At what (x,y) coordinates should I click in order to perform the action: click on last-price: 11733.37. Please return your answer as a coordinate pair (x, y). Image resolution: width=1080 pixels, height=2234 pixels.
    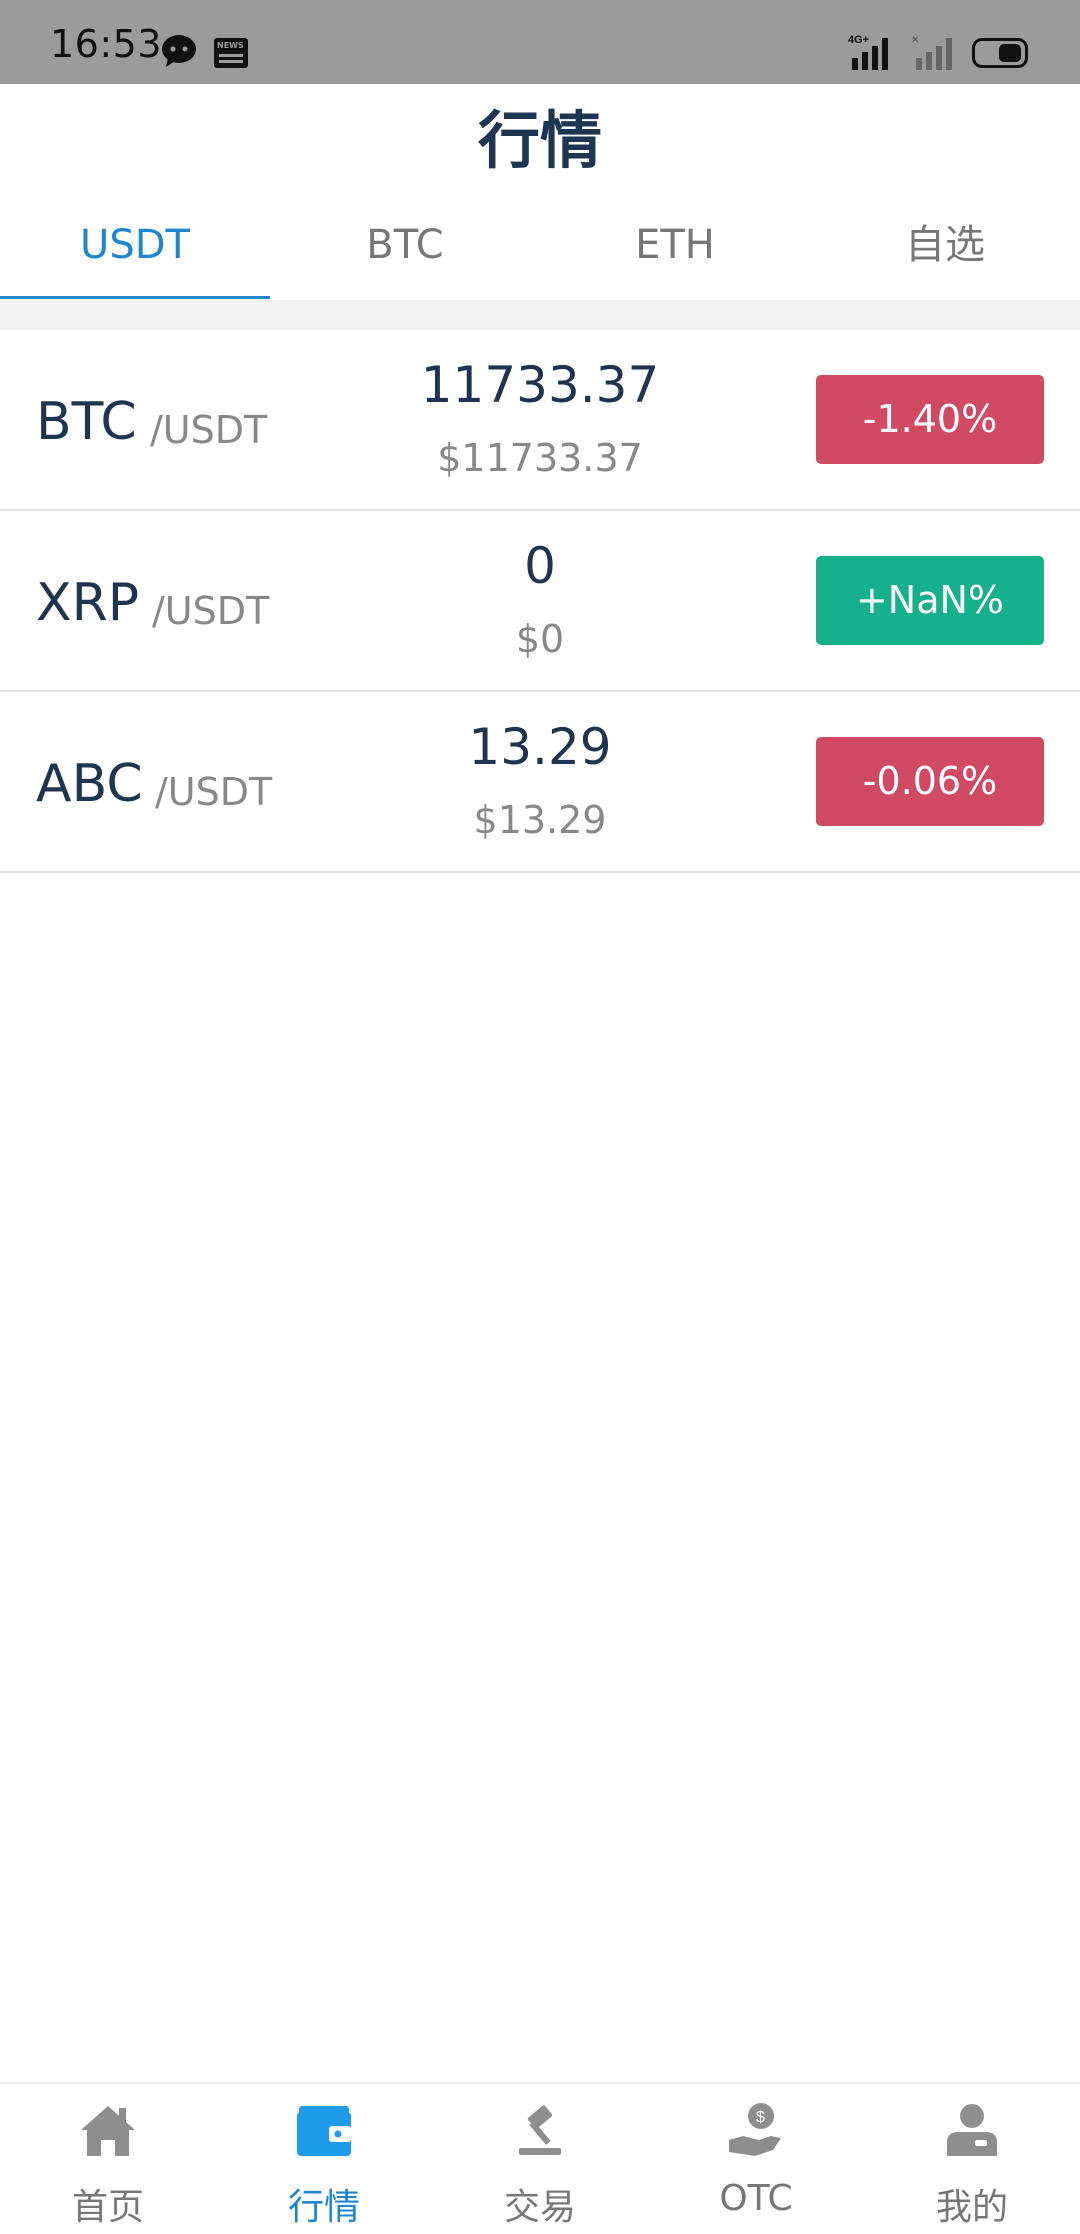
    Looking at the image, I should click on (540, 385).